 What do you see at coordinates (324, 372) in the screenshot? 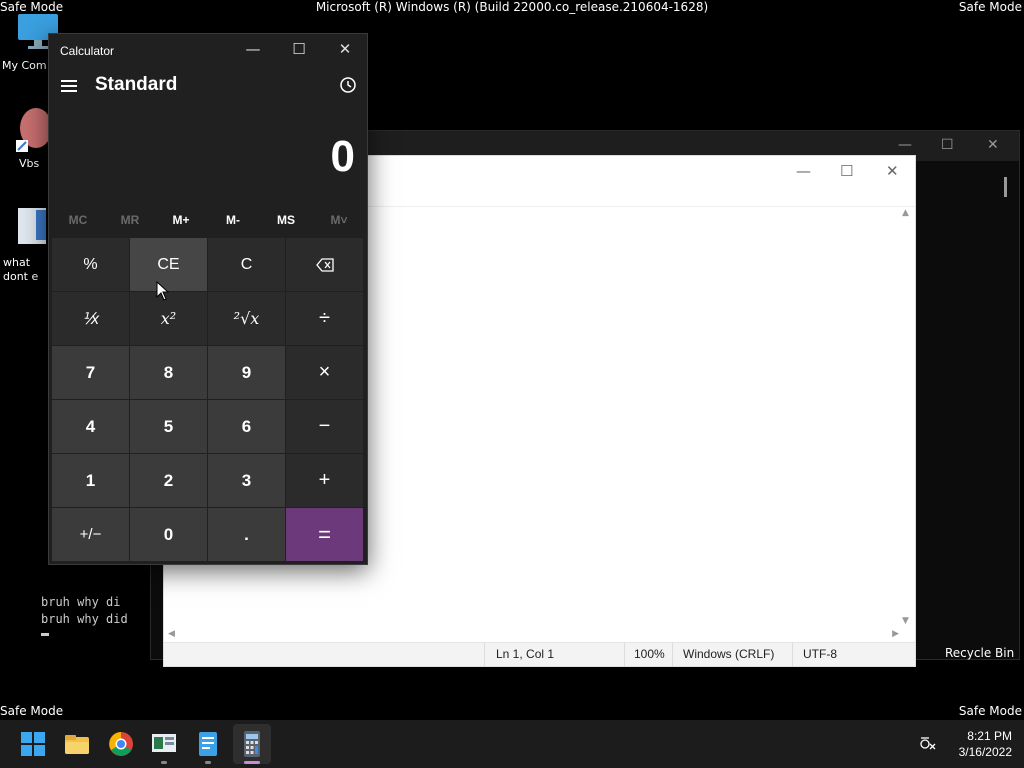
I see `multiply-button: ×` at bounding box center [324, 372].